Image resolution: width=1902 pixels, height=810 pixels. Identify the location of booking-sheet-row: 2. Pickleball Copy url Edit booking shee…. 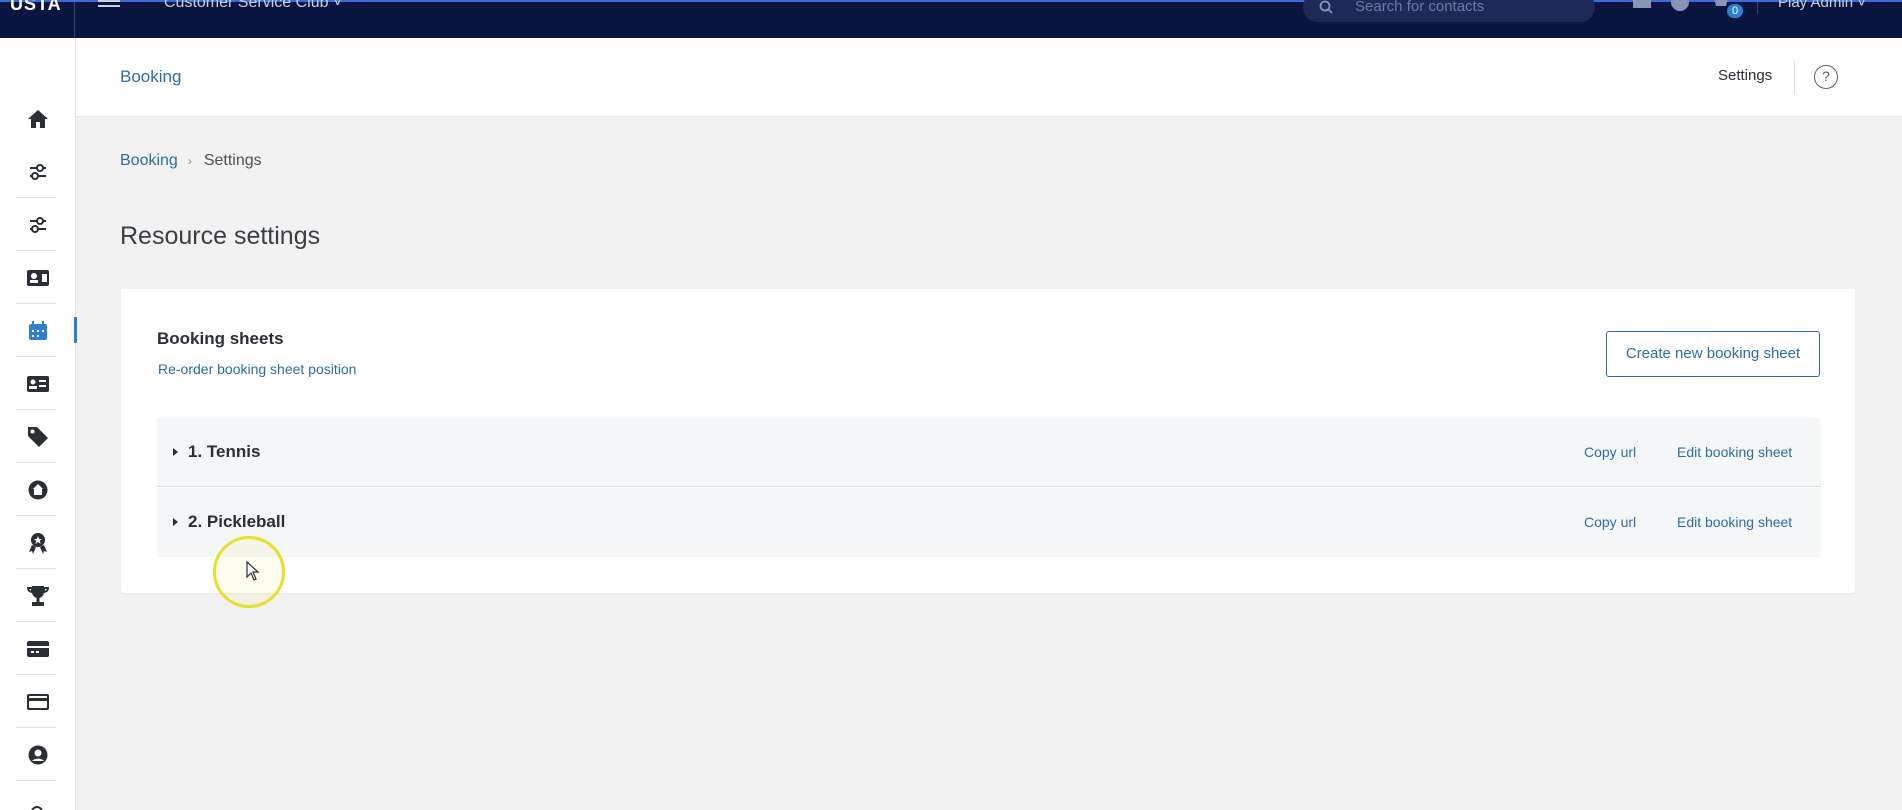
(989, 522).